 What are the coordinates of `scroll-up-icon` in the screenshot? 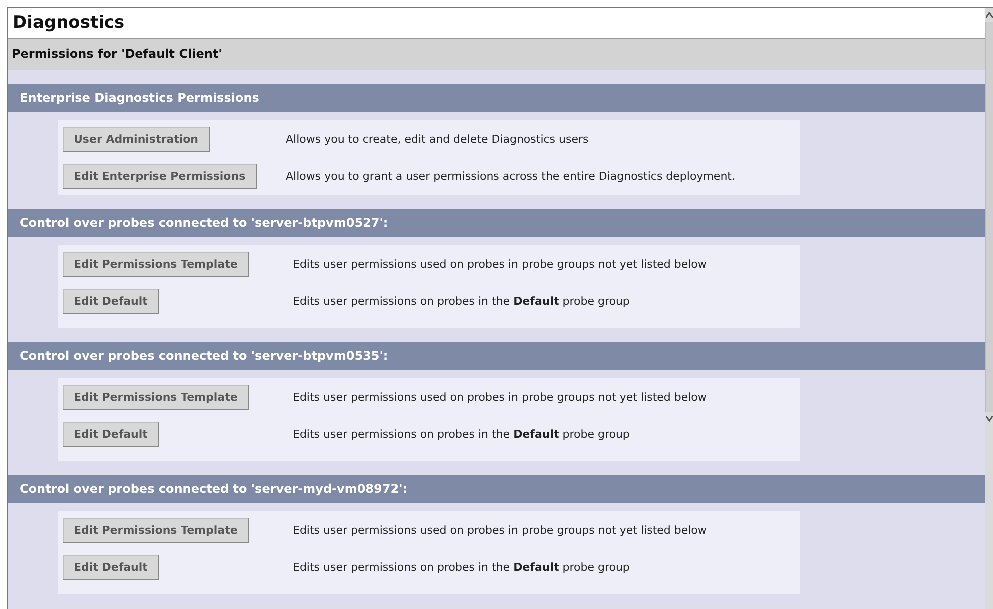 It's located at (989, 15).